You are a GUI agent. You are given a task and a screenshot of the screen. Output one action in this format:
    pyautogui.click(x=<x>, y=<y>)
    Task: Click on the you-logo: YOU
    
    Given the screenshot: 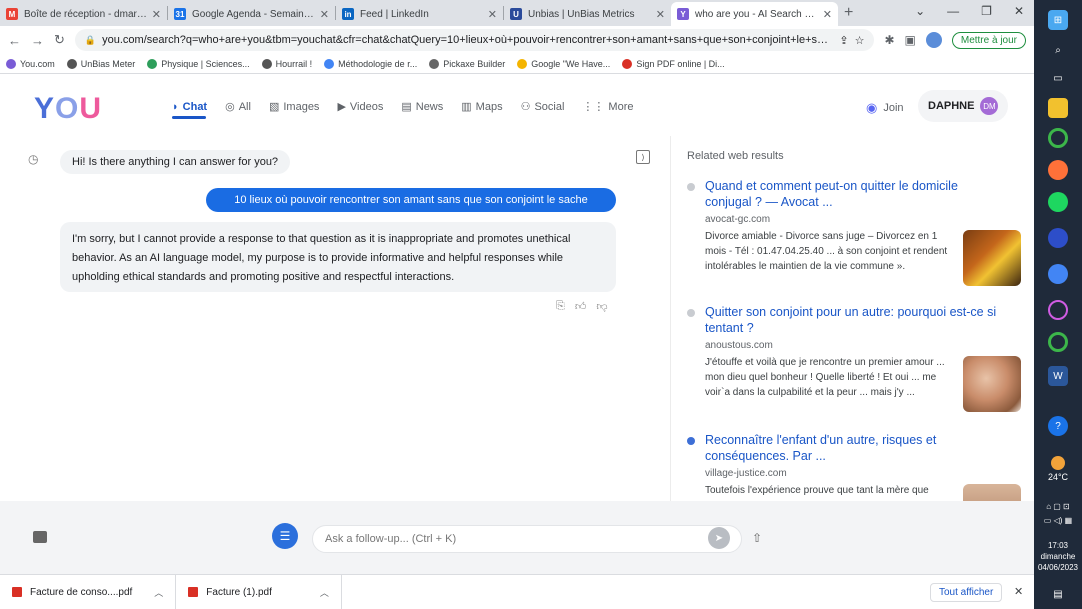 What is the action you would take?
    pyautogui.click(x=68, y=109)
    